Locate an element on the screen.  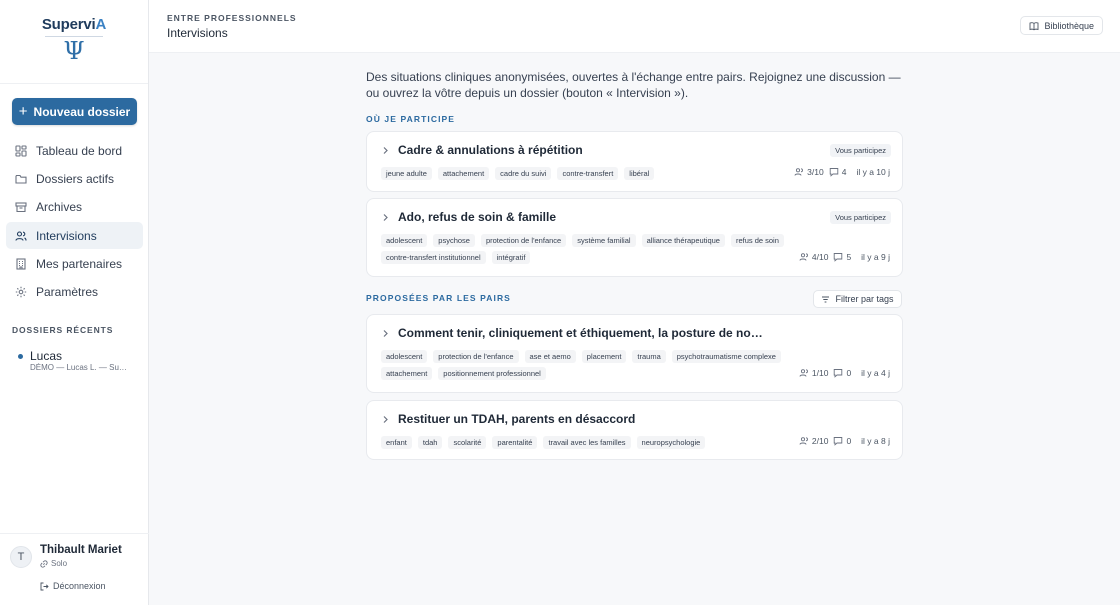
sidebar-item-dashboard: Tableau de bord is located at coordinates (74, 150).